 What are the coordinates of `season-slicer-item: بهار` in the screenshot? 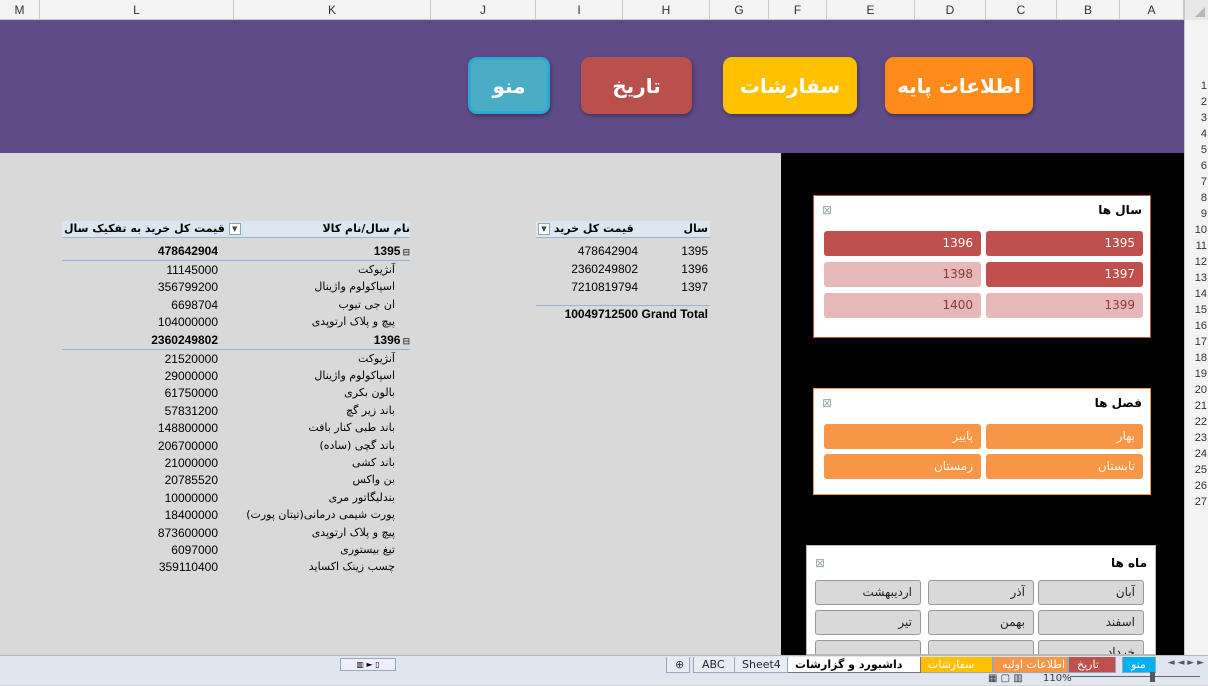 It's located at (1064, 436).